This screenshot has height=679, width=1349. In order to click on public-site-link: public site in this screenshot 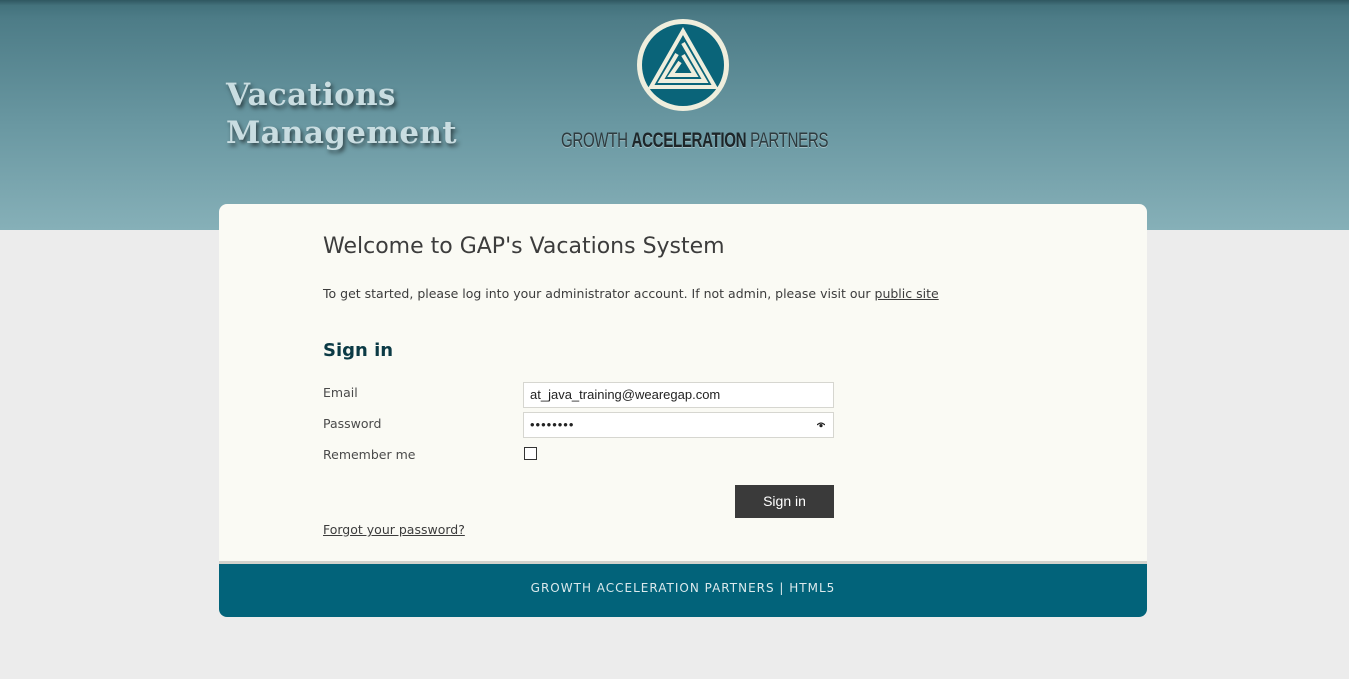, I will do `click(907, 293)`.